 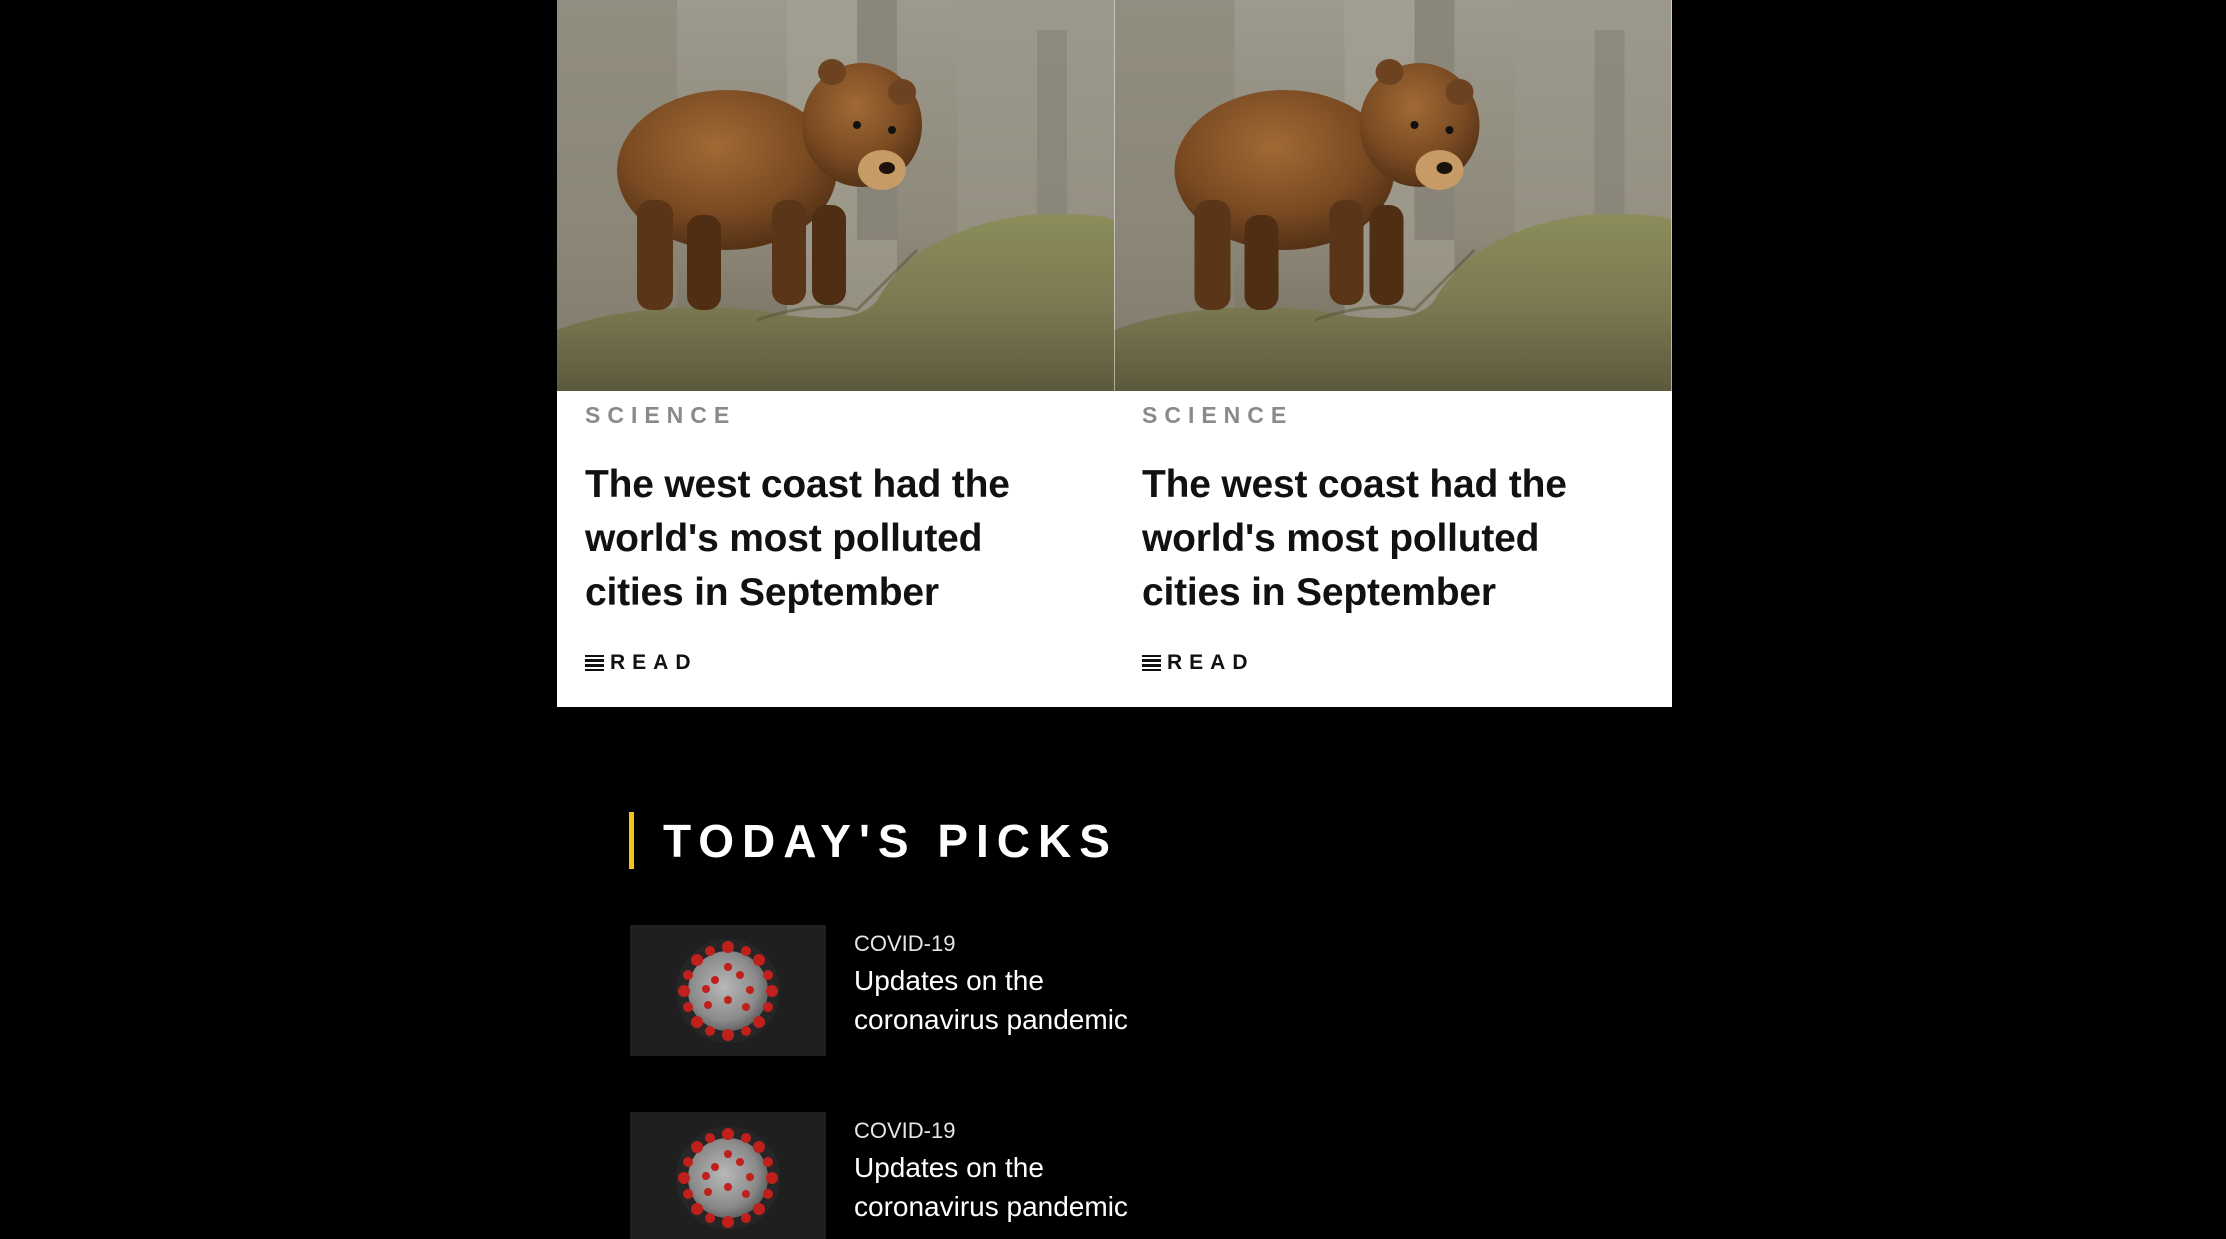 What do you see at coordinates (890, 840) in the screenshot?
I see `section-title: TODAY'S PICKS` at bounding box center [890, 840].